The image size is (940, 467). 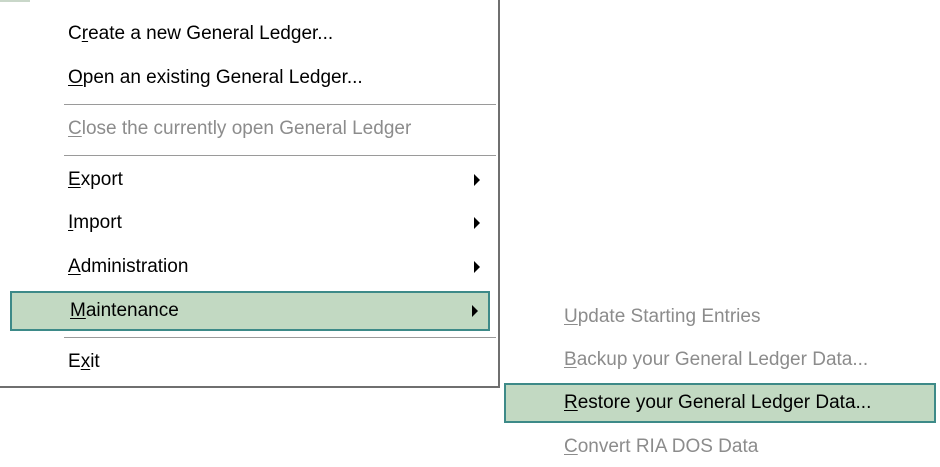 I want to click on menu-mnemonic: R, so click(x=571, y=402).